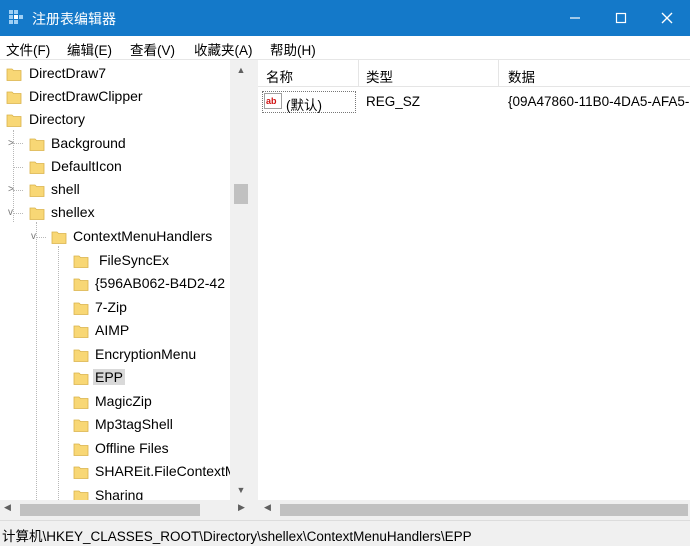  Describe the element at coordinates (279, 76) in the screenshot. I see `column-header-name: 名称` at that location.